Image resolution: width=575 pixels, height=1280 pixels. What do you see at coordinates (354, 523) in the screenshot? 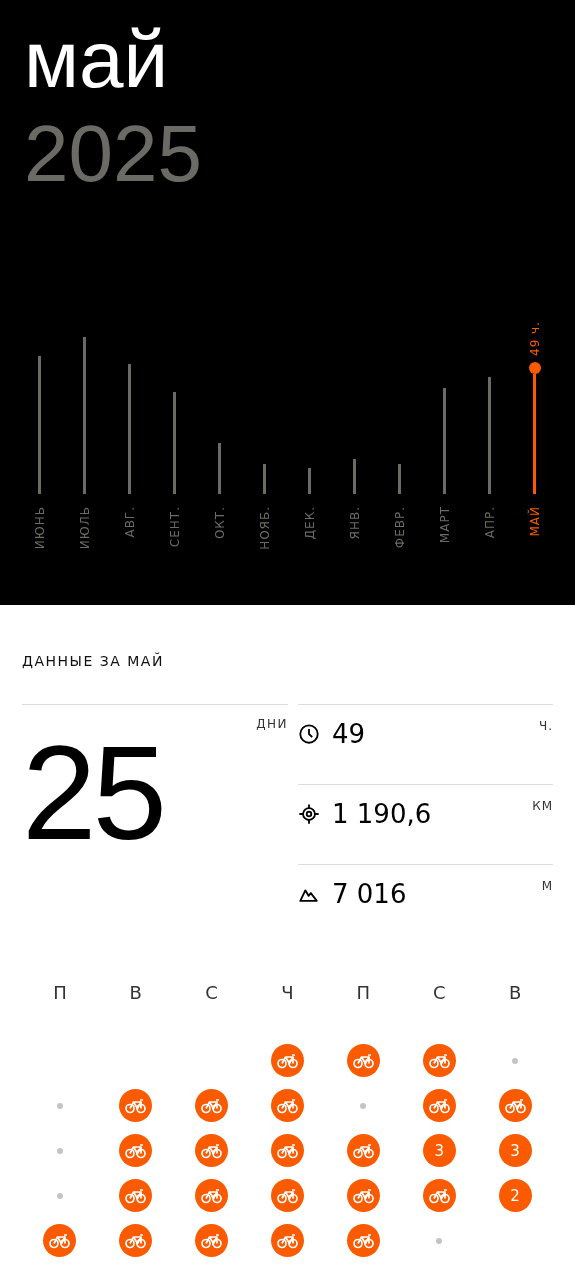
I see `month-label: ЯНВ.` at bounding box center [354, 523].